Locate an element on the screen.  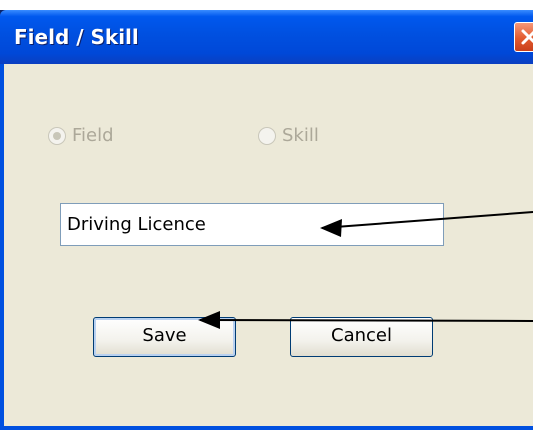
window-title: Field / Skill is located at coordinates (76, 37).